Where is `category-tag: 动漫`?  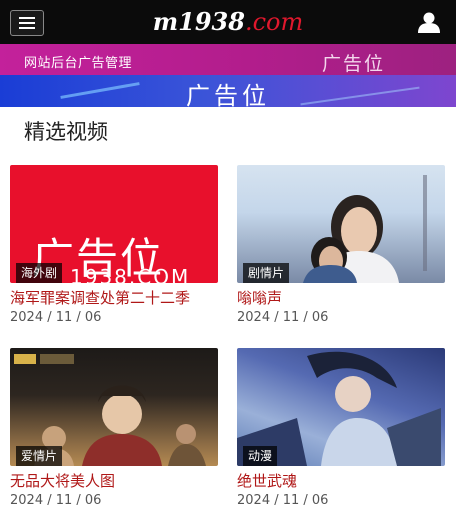
category-tag: 动漫 is located at coordinates (260, 456).